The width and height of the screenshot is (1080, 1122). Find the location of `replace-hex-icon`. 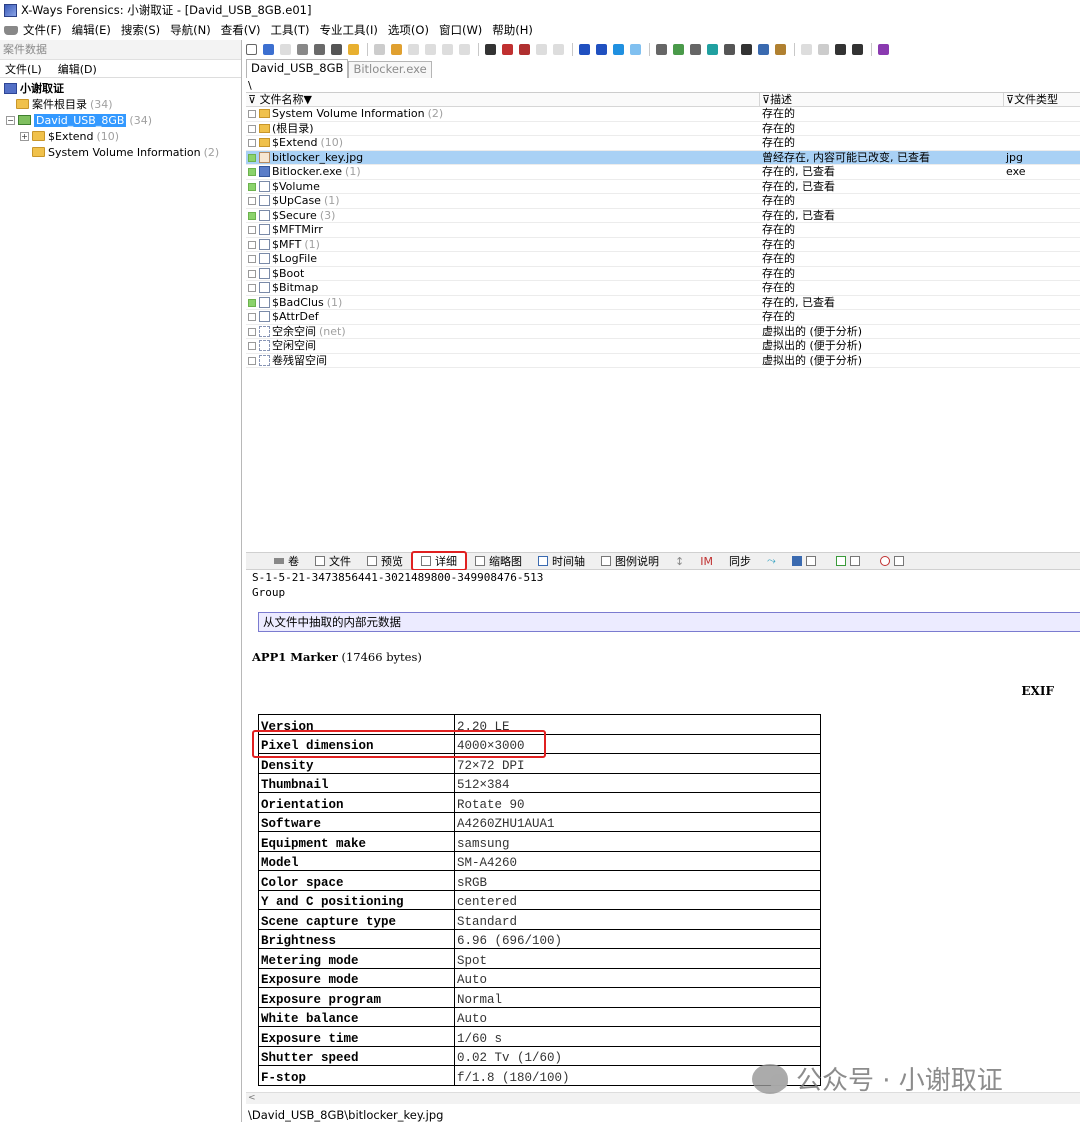

replace-hex-icon is located at coordinates (558, 49).